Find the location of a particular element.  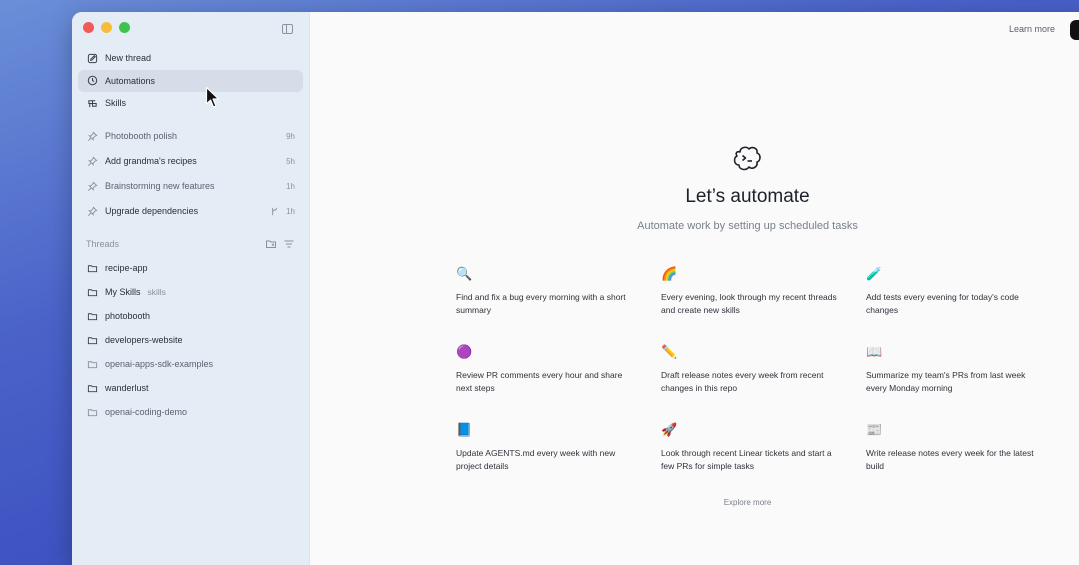

edit-icon is located at coordinates (92, 58).